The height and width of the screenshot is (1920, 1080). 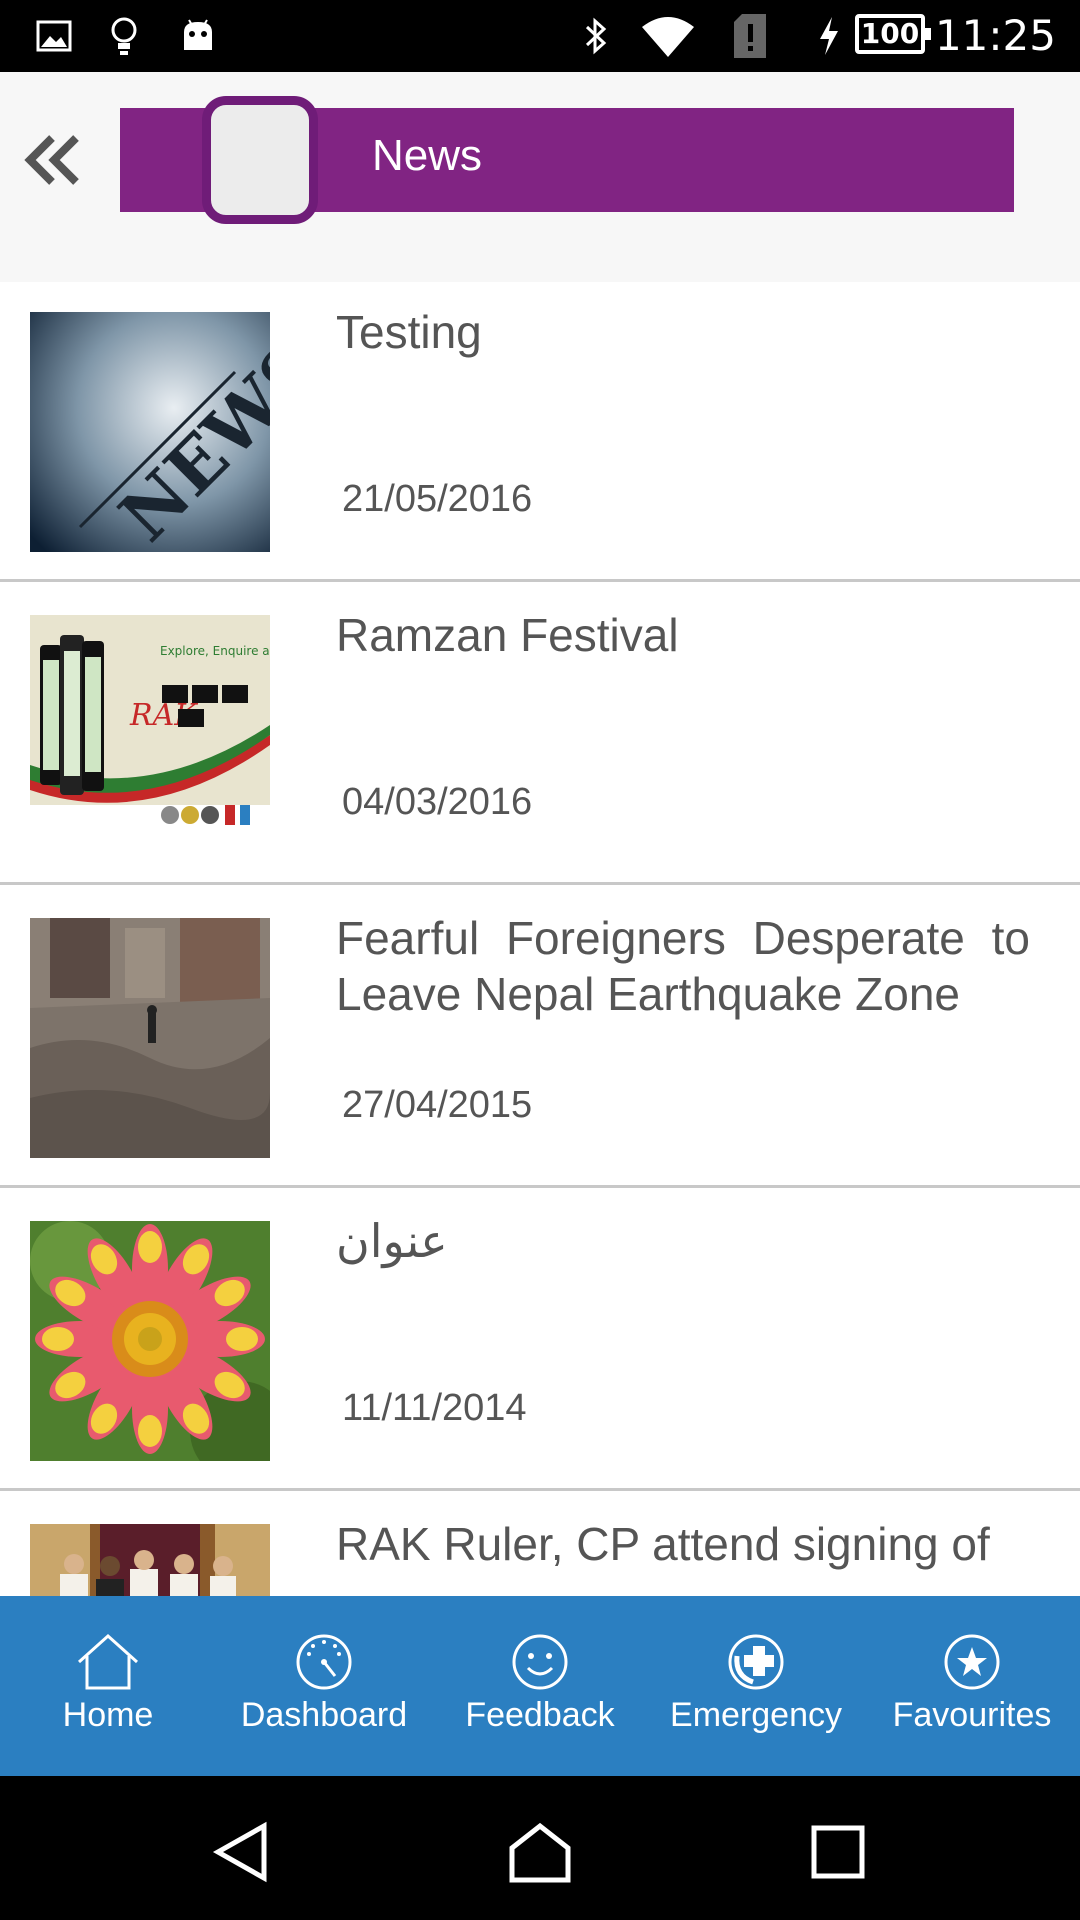 What do you see at coordinates (437, 499) in the screenshot?
I see `news-date: 21/05/2016` at bounding box center [437, 499].